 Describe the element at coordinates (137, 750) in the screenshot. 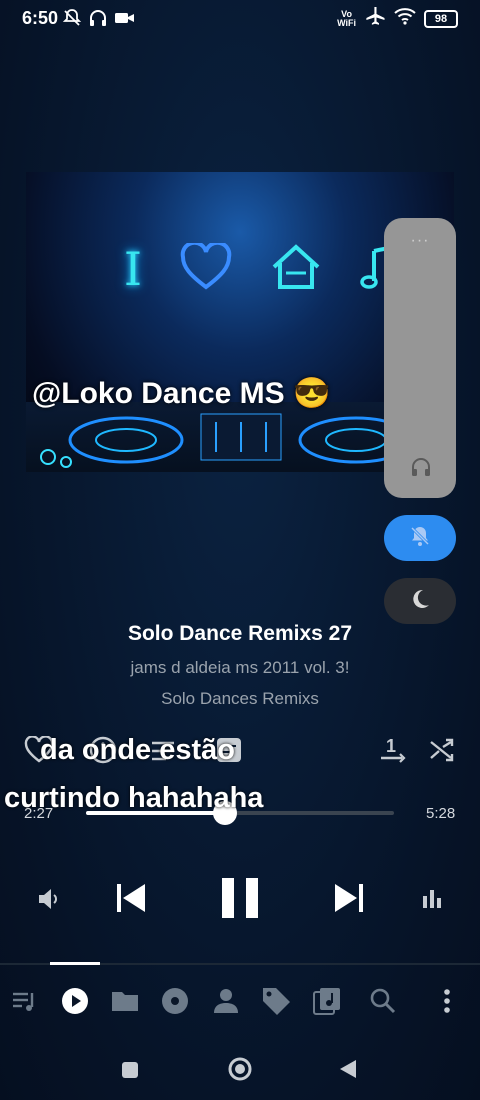

I see `overlay-comment-line1: da onde estão` at that location.